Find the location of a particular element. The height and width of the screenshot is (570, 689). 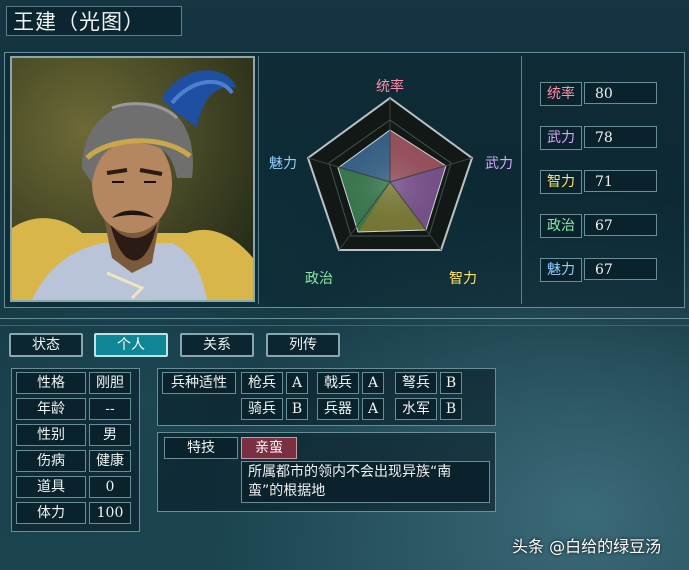

skill-name: 亲蛮 is located at coordinates (269, 448).